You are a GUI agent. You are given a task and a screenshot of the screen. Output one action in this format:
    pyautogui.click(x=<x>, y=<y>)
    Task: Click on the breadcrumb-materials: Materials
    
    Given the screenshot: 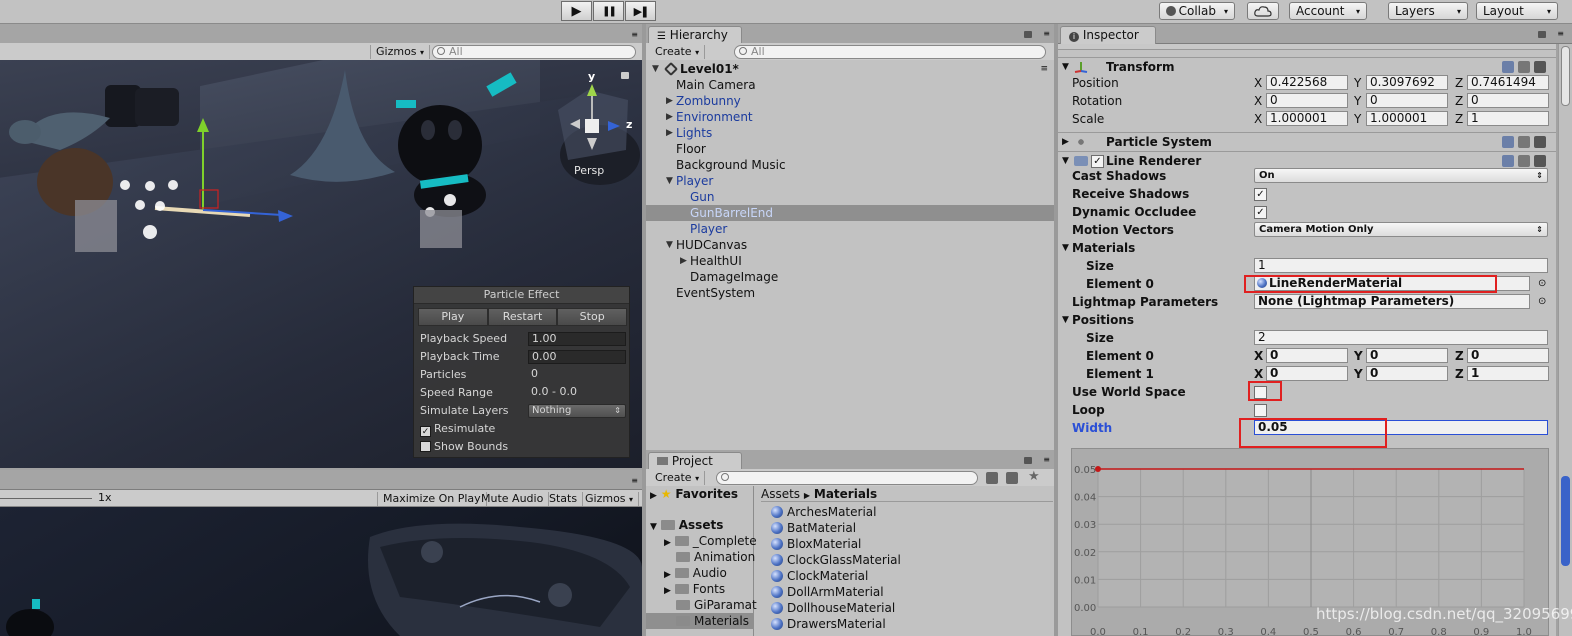 What is the action you would take?
    pyautogui.click(x=845, y=494)
    